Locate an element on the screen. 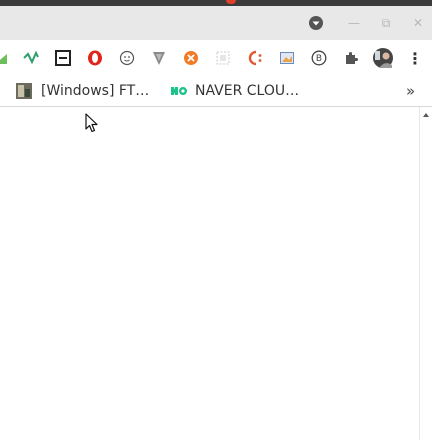  minimize-button: — is located at coordinates (354, 23).